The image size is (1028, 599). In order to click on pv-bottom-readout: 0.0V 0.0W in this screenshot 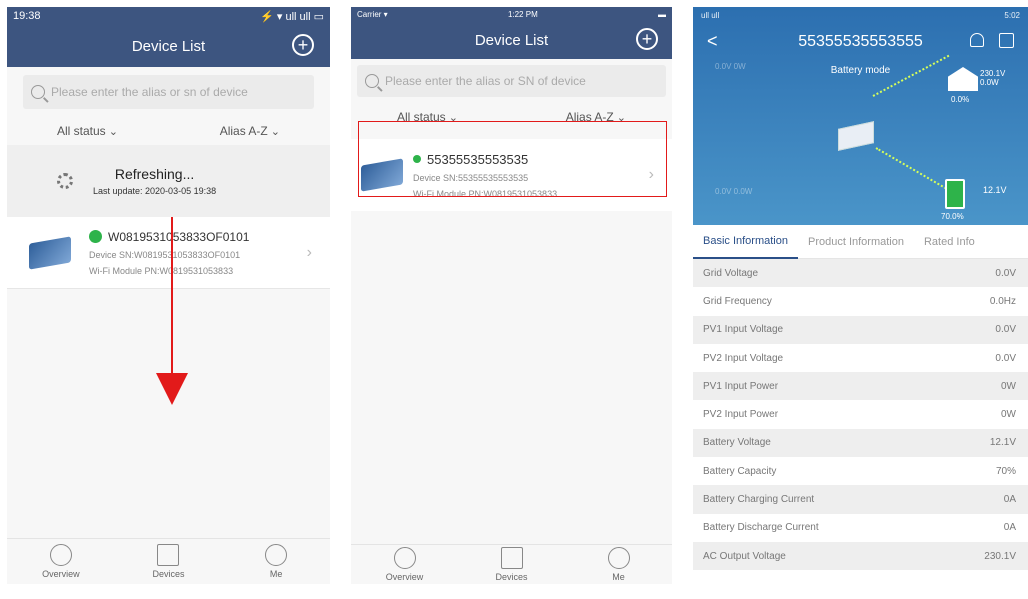, I will do `click(734, 191)`.